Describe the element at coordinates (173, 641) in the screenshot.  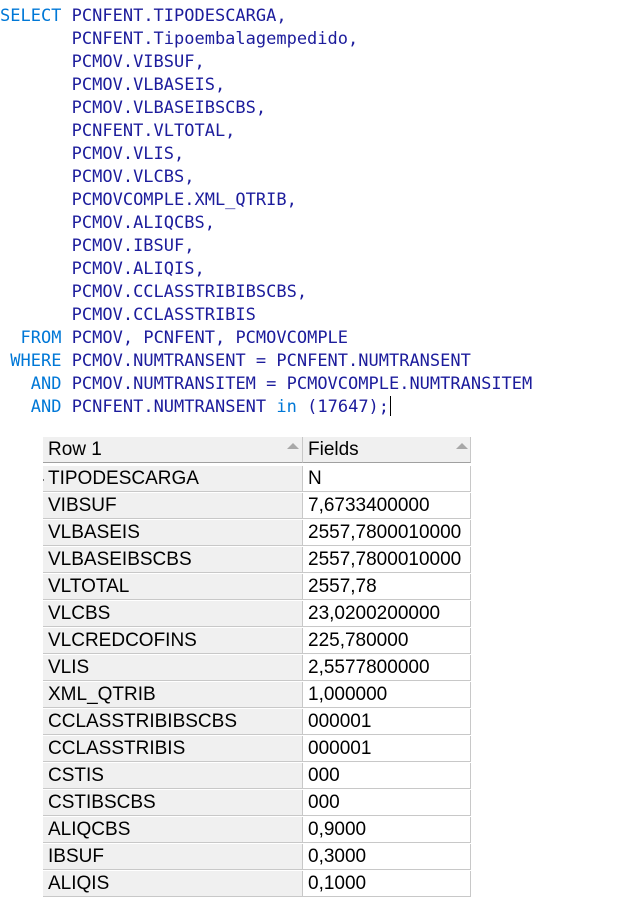
I see `field-name-cell: VLCREDCOFINS` at that location.